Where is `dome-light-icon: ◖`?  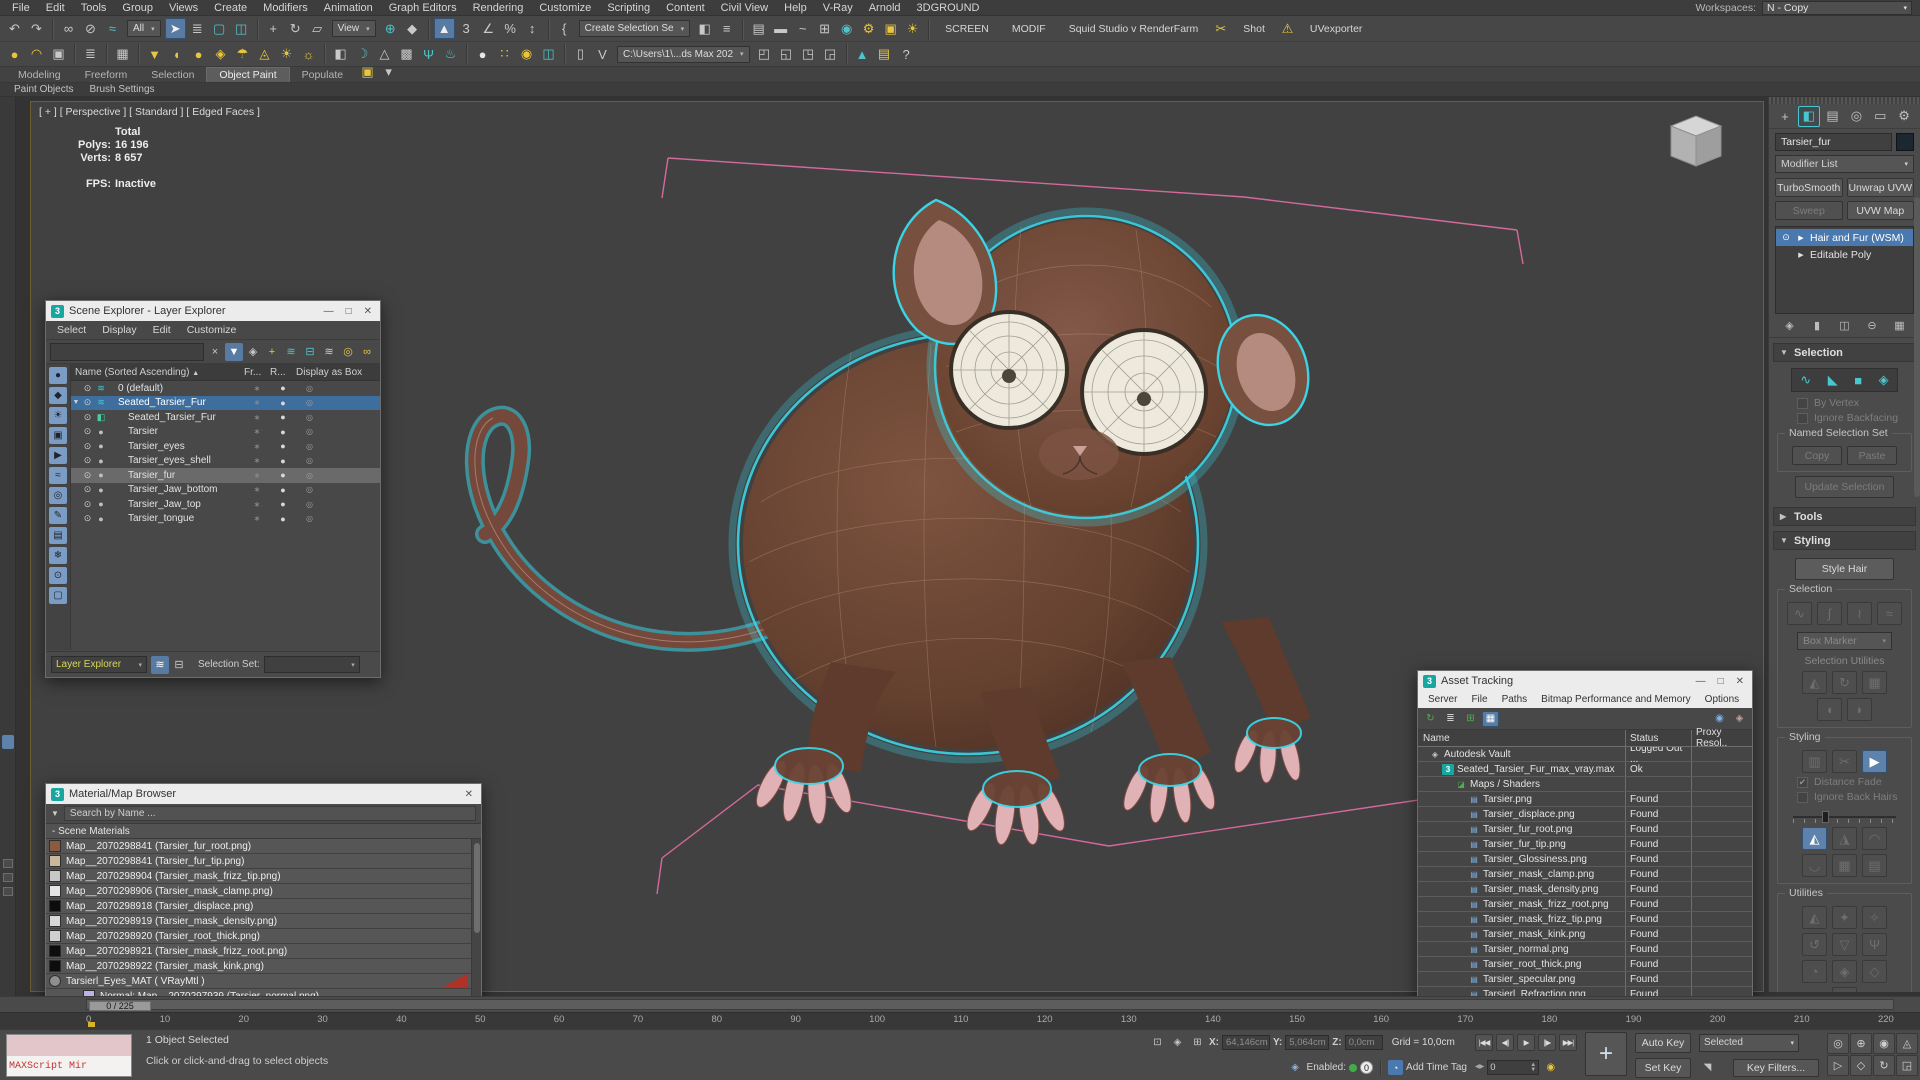 dome-light-icon: ◖ is located at coordinates (176, 54).